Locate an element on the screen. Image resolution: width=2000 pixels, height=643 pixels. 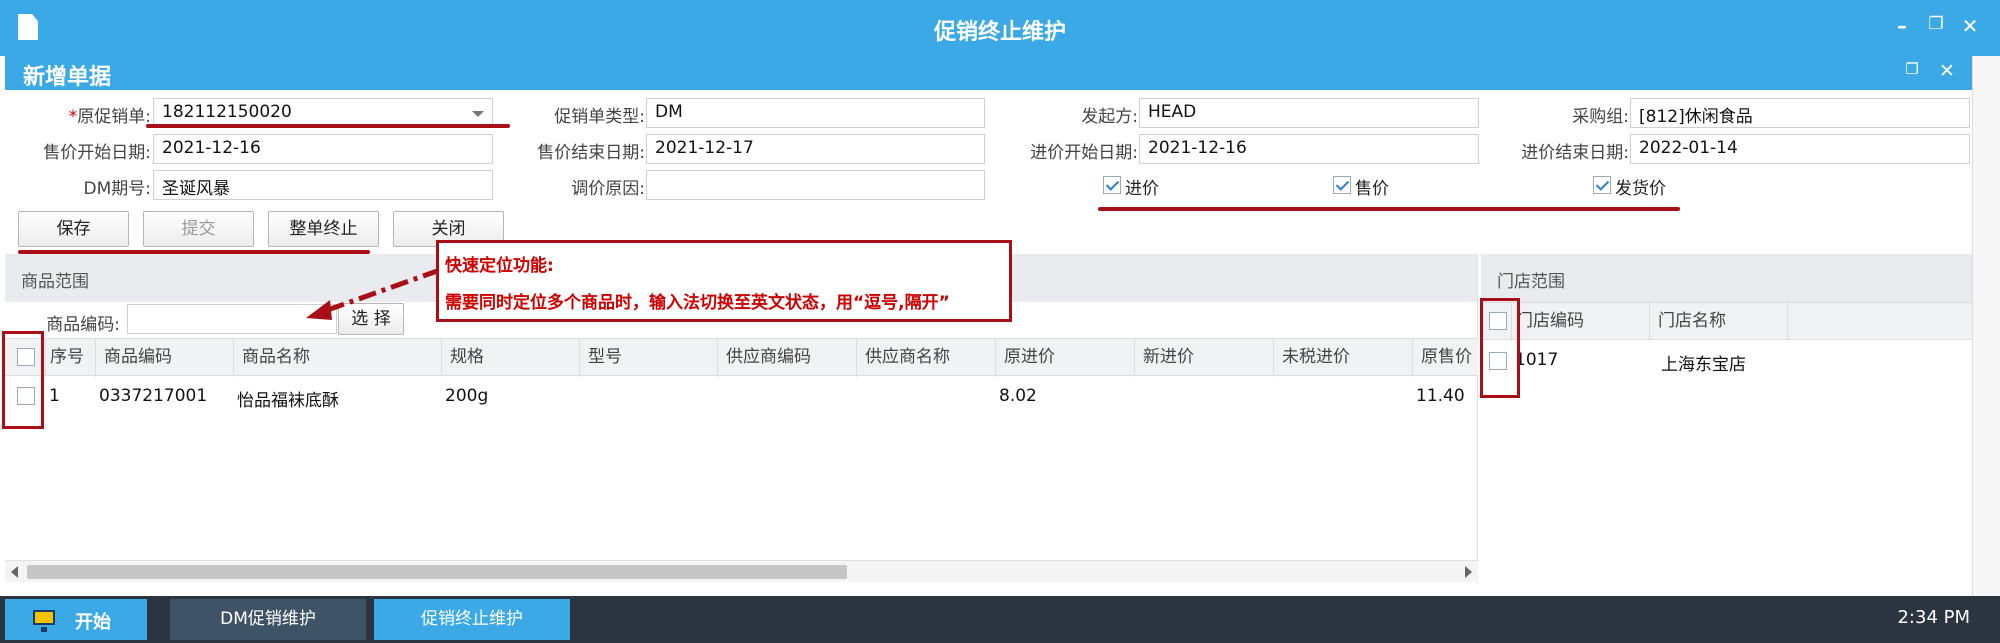
initiator-field: HEAD is located at coordinates (1309, 113).